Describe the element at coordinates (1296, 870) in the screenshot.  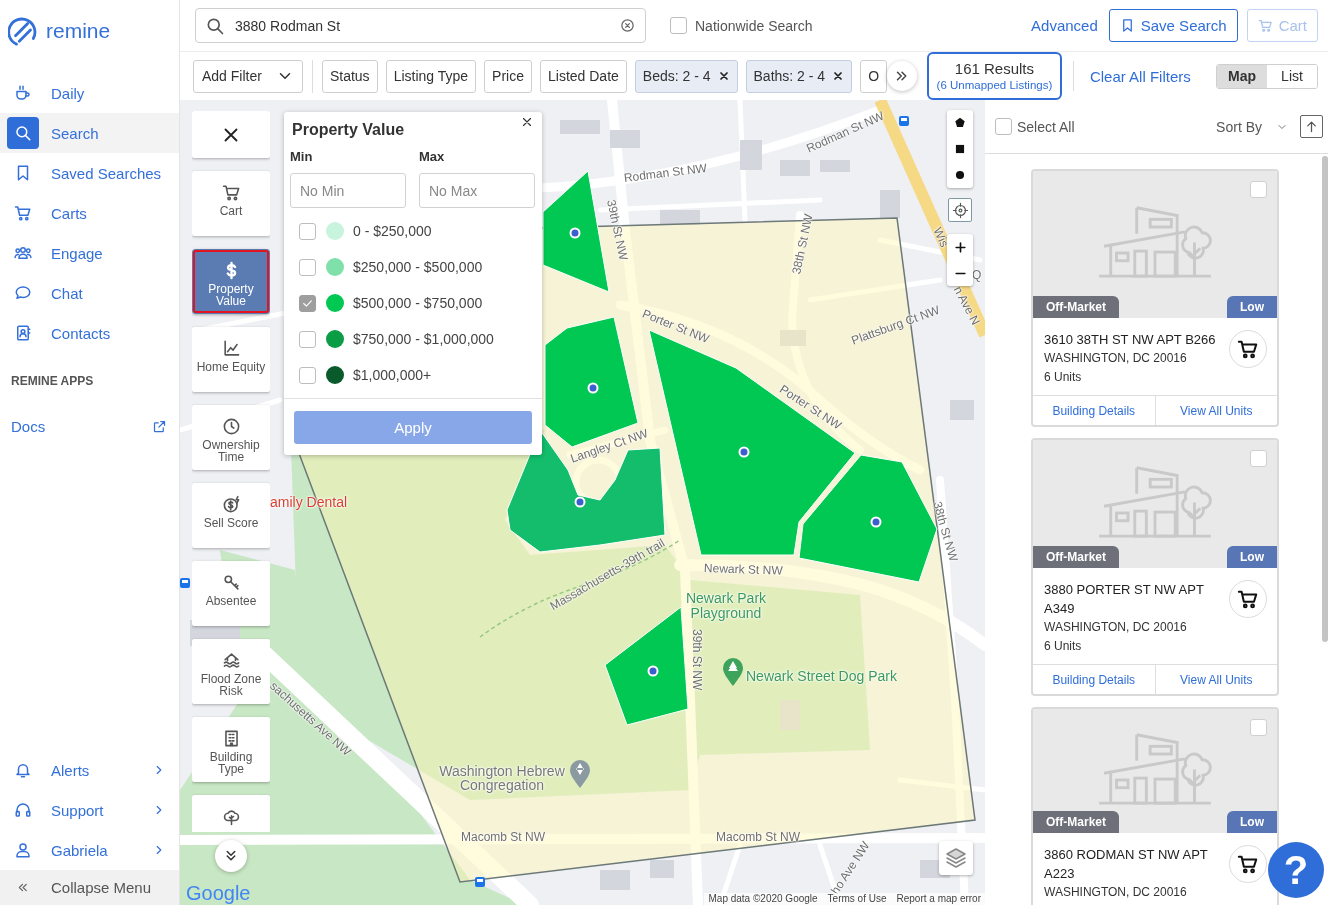
I see `help-button: ?` at that location.